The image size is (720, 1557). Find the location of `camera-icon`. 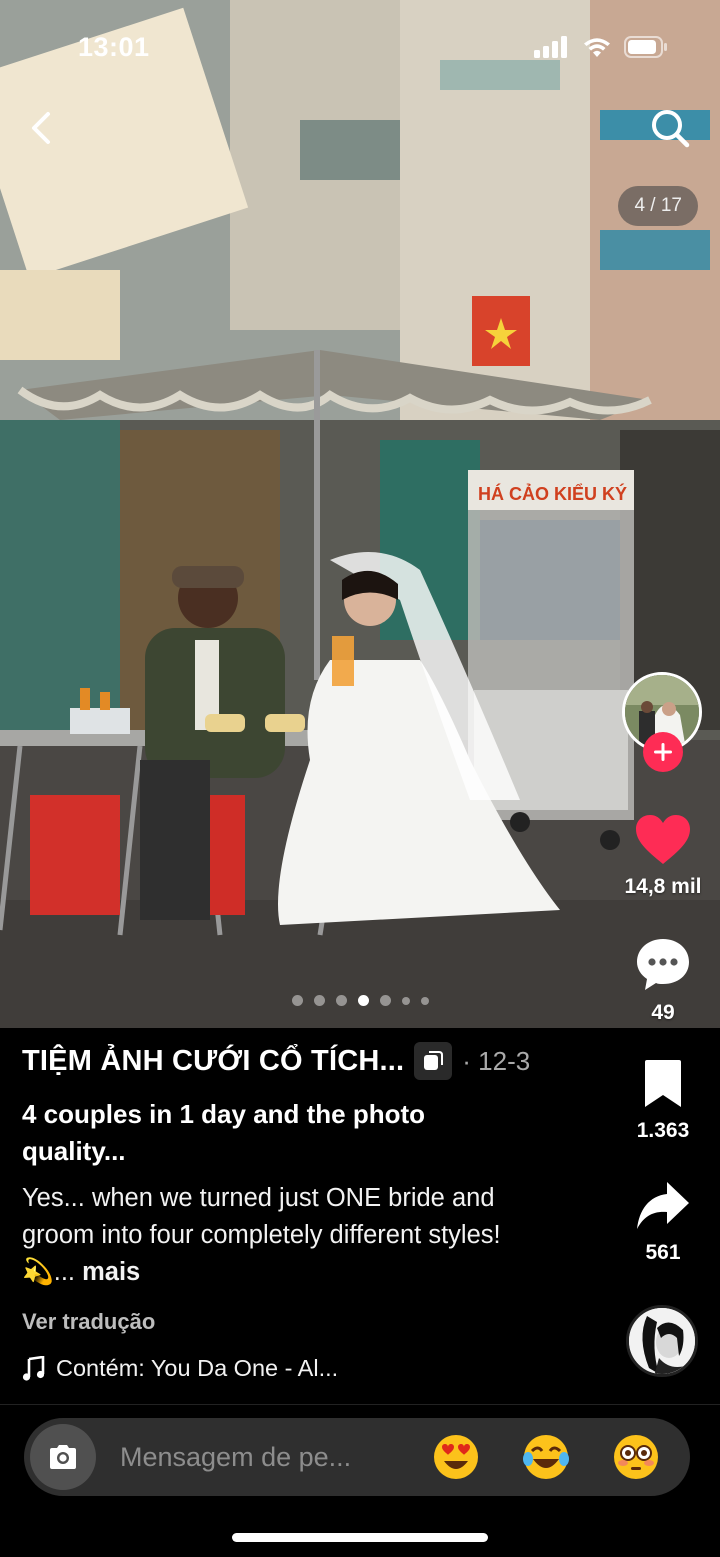

camera-icon is located at coordinates (63, 1457).